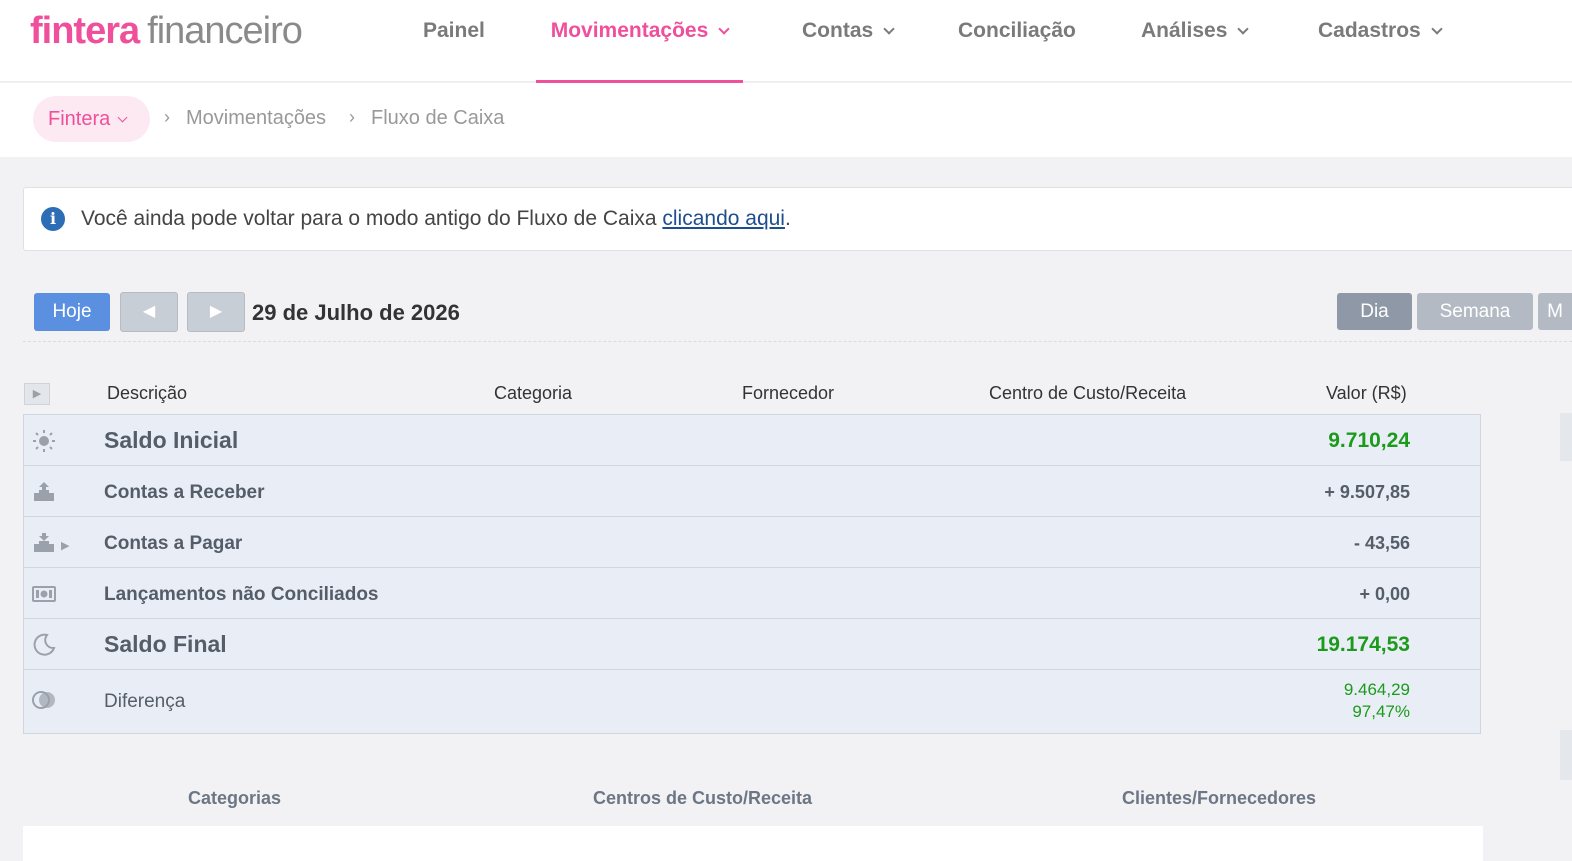 Image resolution: width=1572 pixels, height=861 pixels. What do you see at coordinates (1195, 41) in the screenshot?
I see `nav-analises: Análises` at bounding box center [1195, 41].